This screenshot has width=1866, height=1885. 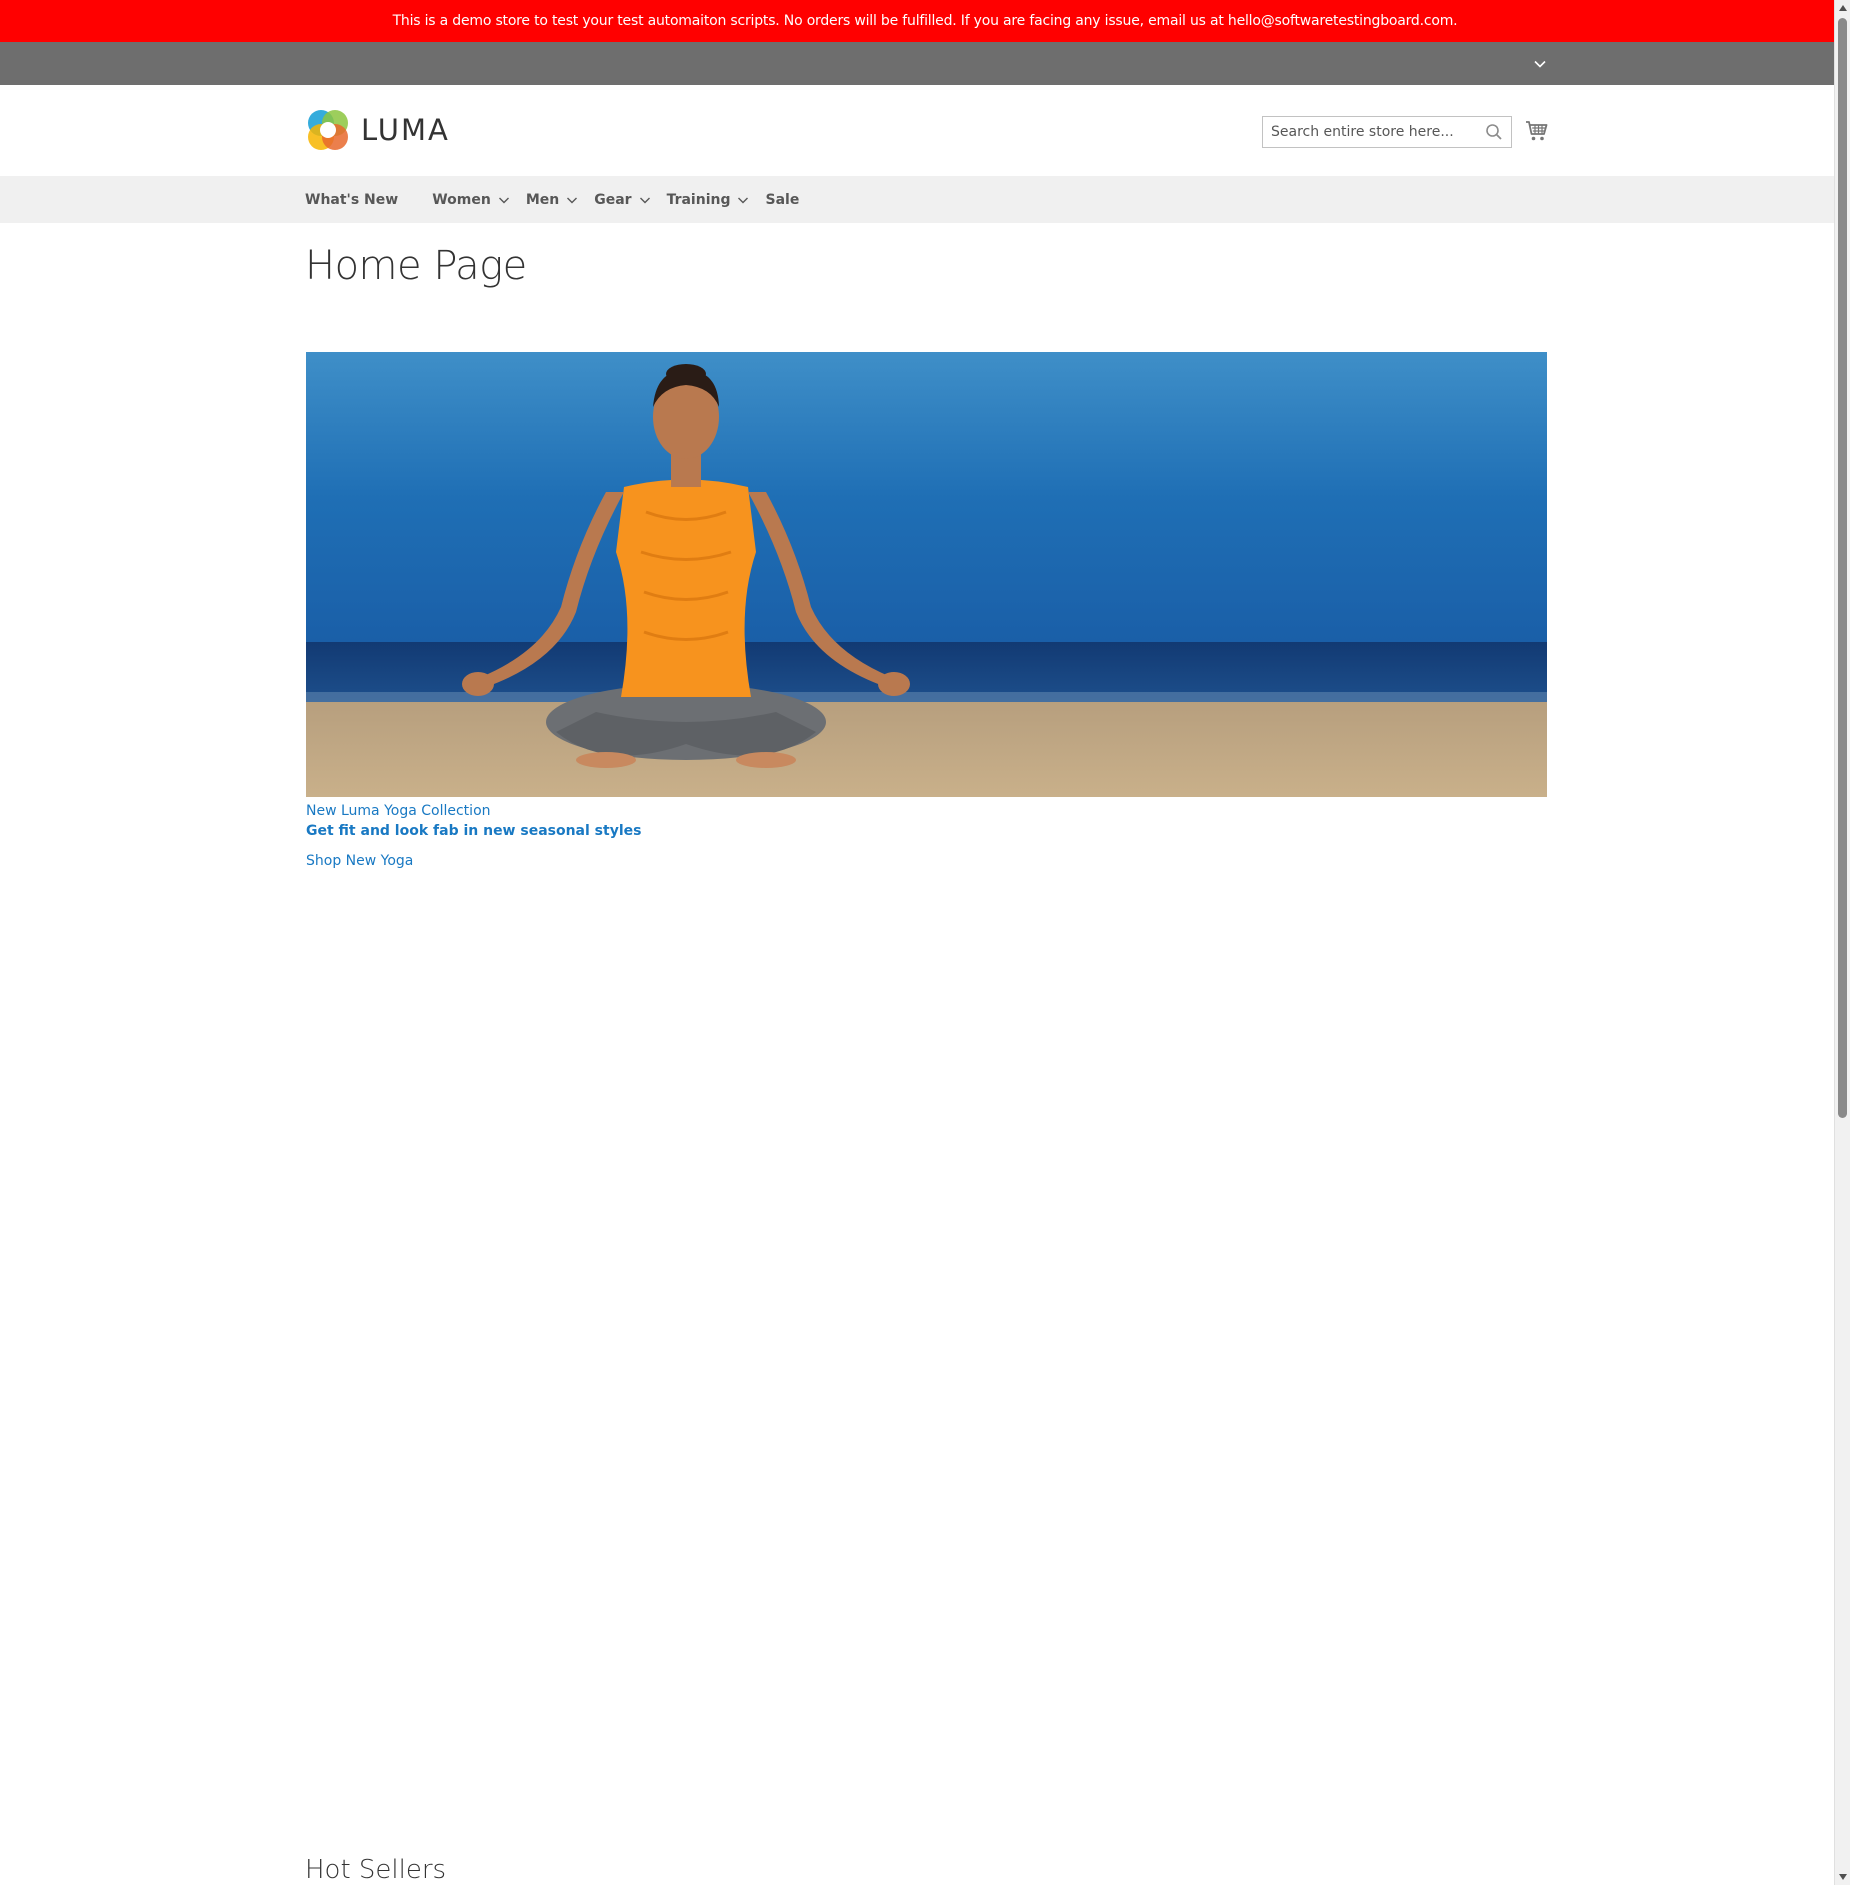 I want to click on nav-item-sale: Sale, so click(x=782, y=200).